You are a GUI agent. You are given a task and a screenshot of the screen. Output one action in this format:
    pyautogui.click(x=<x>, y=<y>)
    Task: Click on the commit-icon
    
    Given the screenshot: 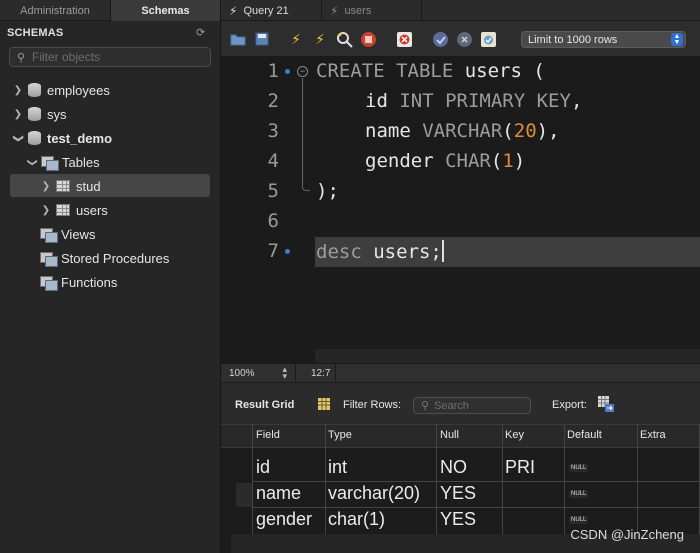 What is the action you would take?
    pyautogui.click(x=440, y=39)
    